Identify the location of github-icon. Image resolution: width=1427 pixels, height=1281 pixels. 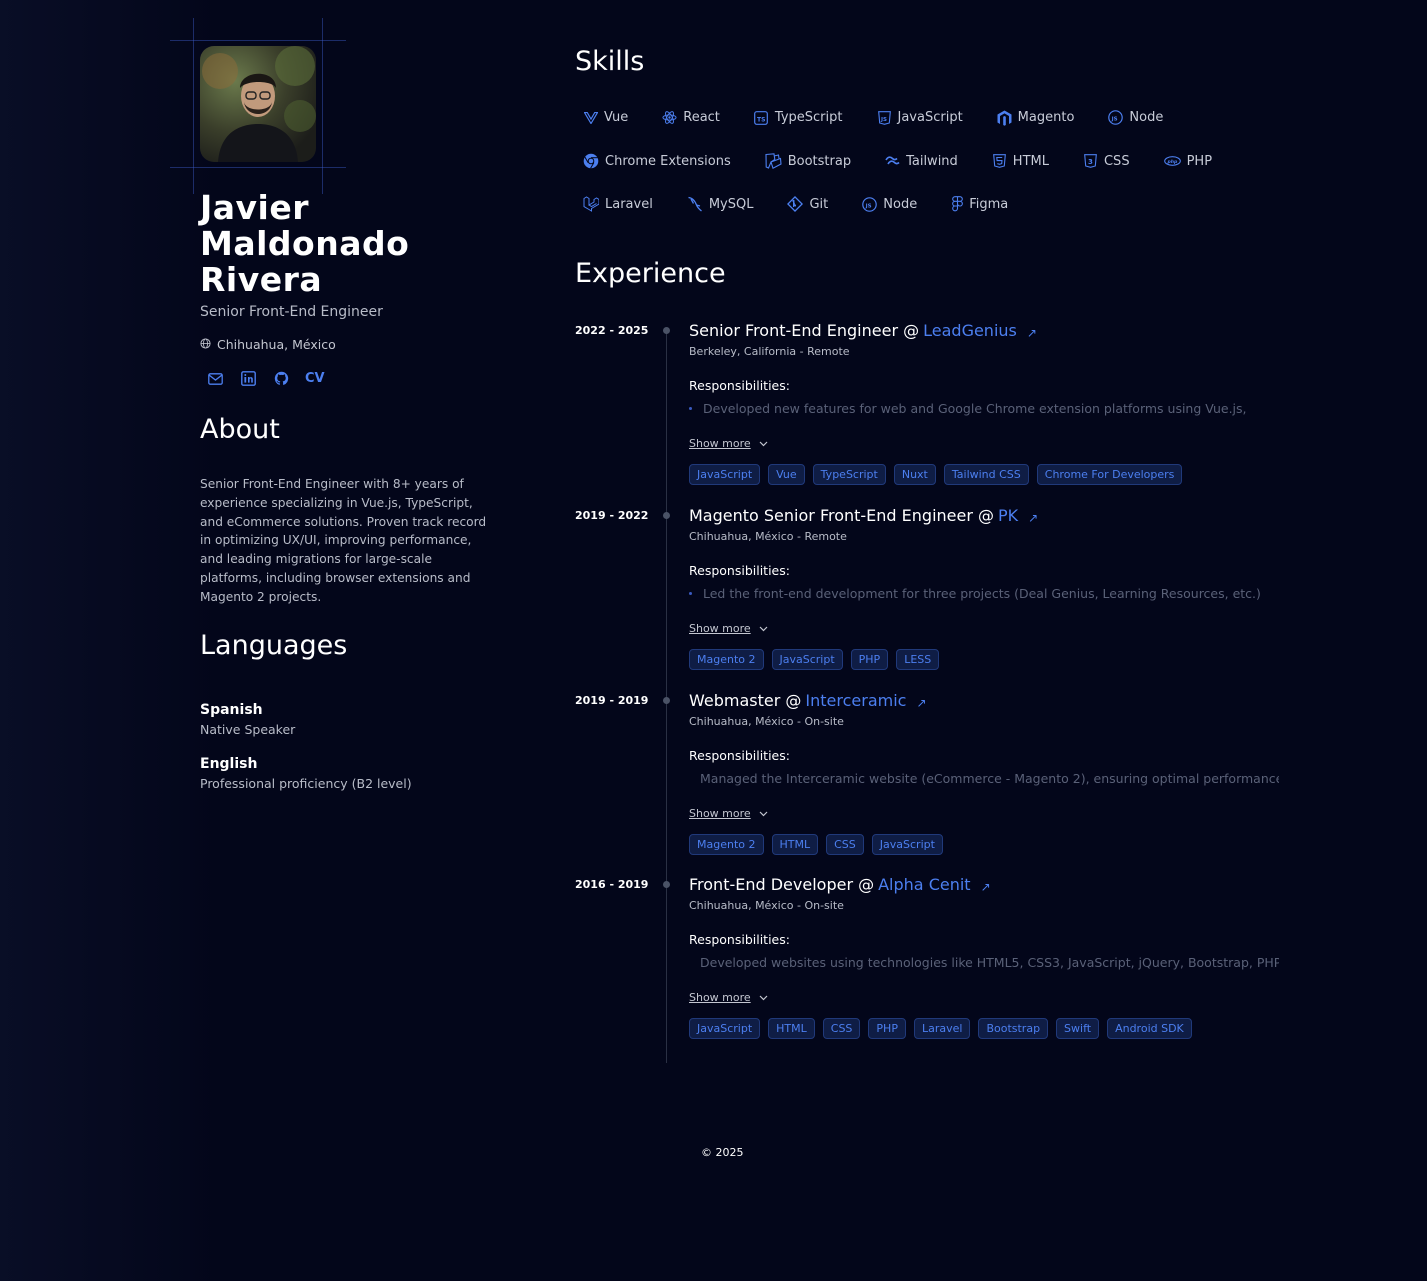
(281, 378).